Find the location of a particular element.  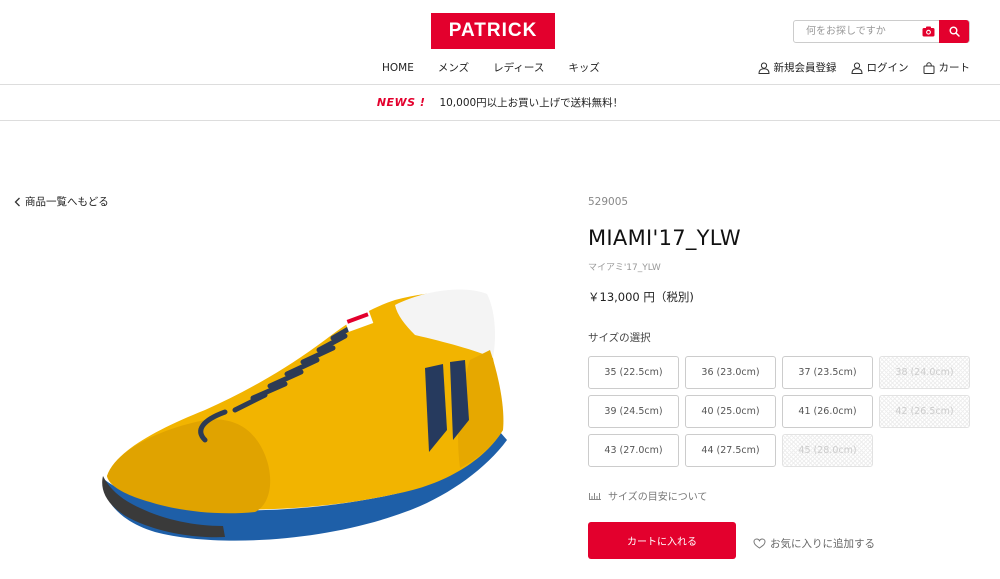

main-nav: HOME メンズ レディース キッズ is located at coordinates (491, 68).